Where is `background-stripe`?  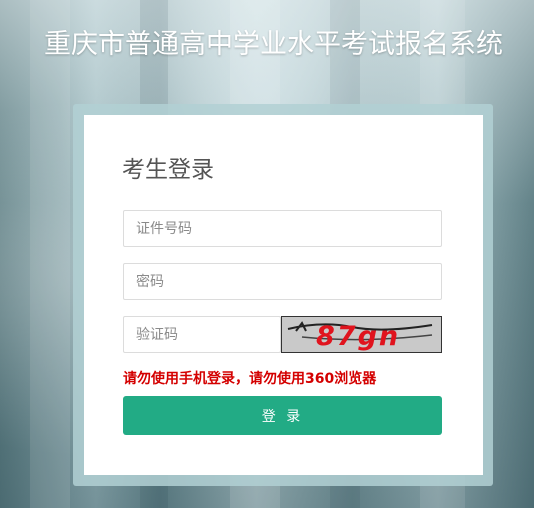
background-stripe is located at coordinates (50, 254).